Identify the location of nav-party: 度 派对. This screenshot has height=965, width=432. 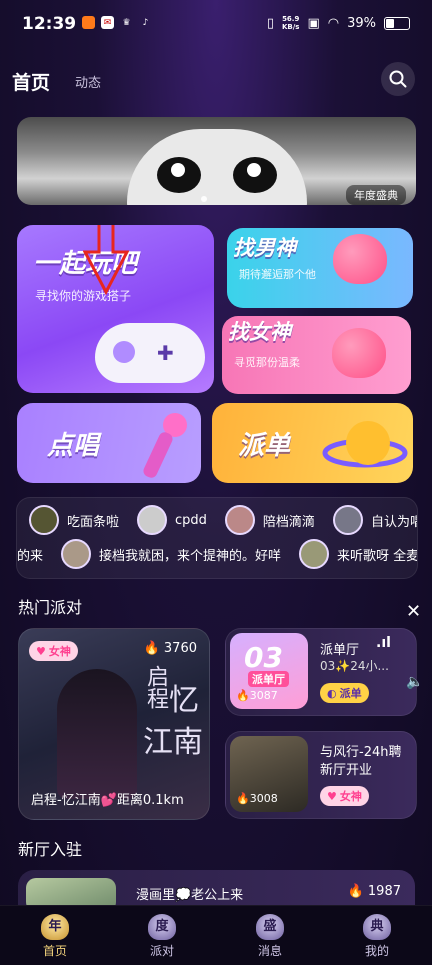
(162, 936).